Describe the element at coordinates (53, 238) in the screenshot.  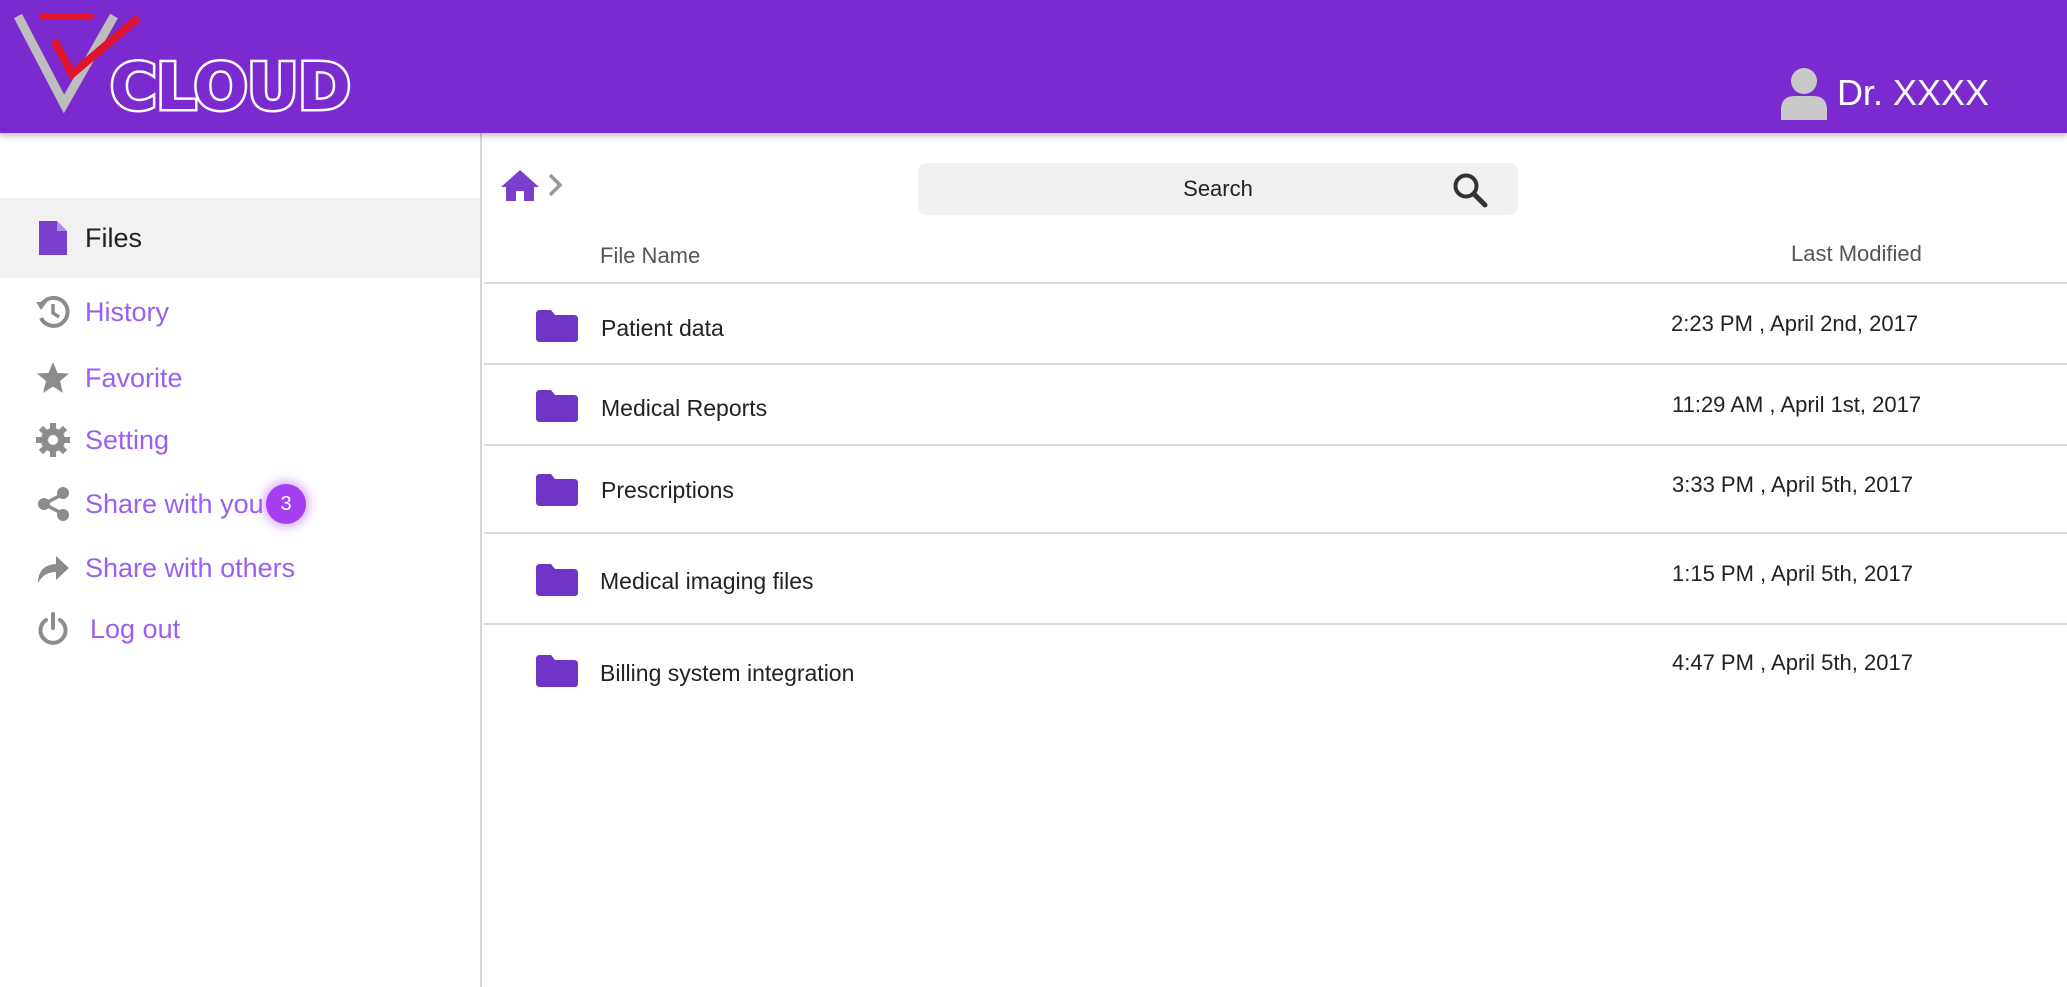
I see `file-icon` at that location.